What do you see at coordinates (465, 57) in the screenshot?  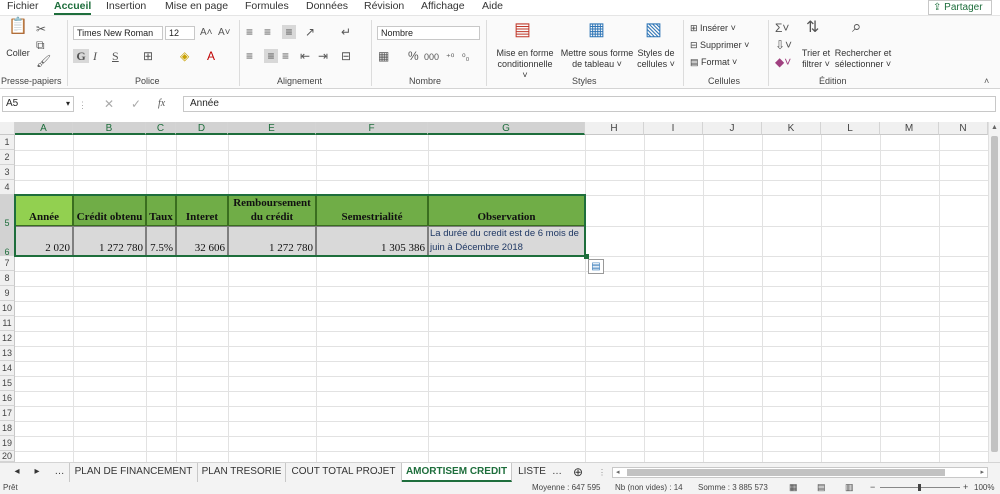 I see `decrease-decimal-icon: ⁰₀` at bounding box center [465, 57].